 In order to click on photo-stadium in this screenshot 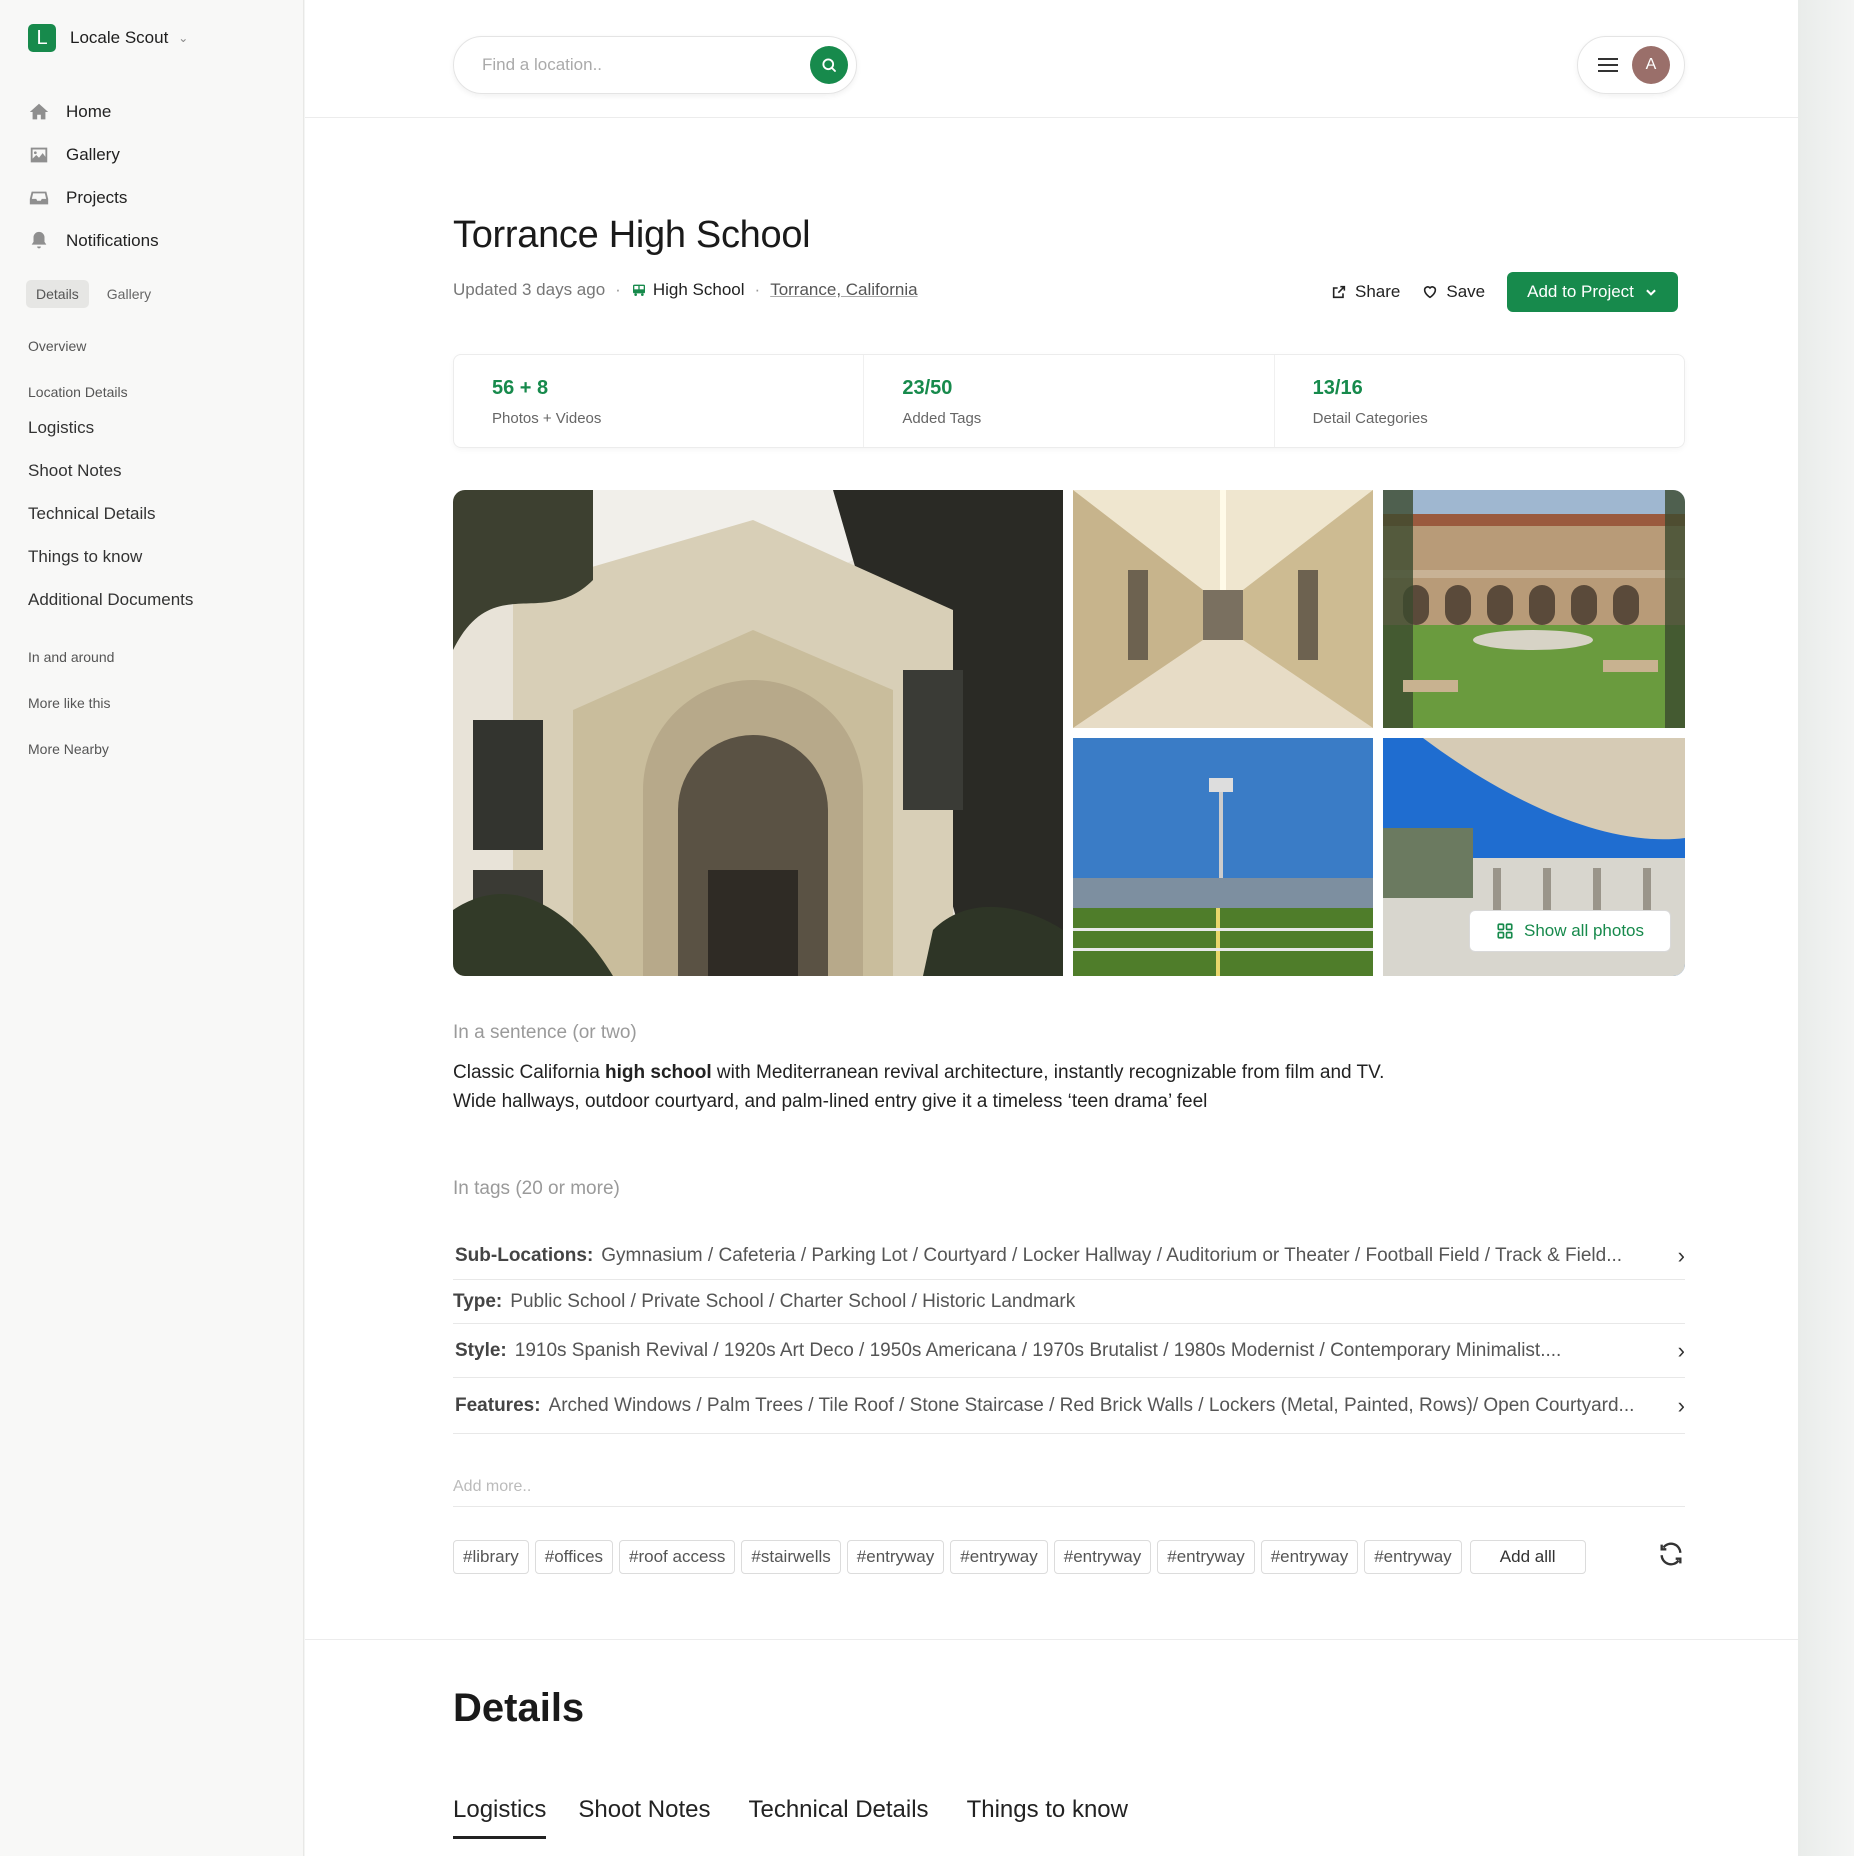, I will do `click(1223, 857)`.